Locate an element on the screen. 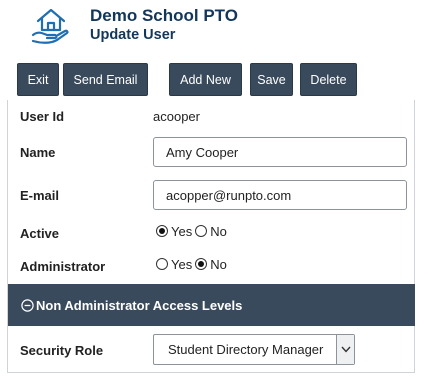 The width and height of the screenshot is (429, 376). add-new-button: Add New is located at coordinates (205, 79).